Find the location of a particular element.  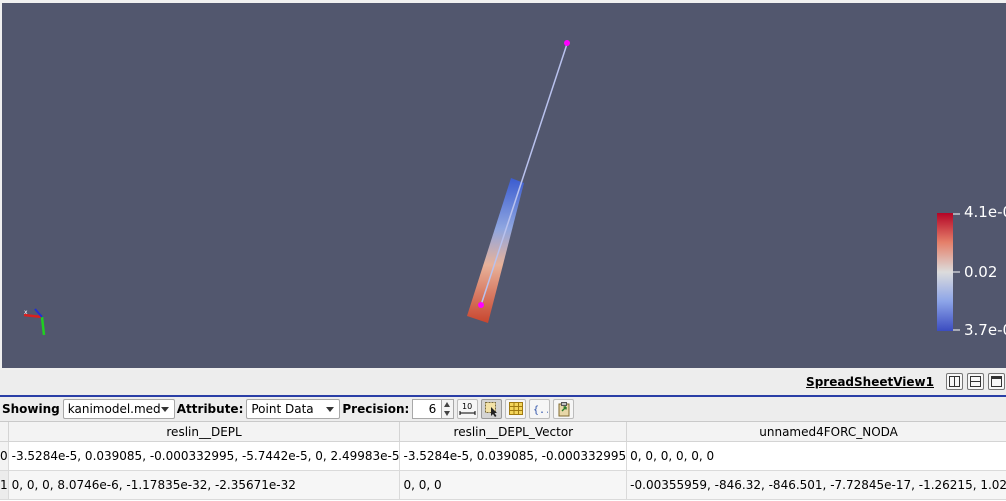

precision-spinbox: 6 is located at coordinates (427, 409).